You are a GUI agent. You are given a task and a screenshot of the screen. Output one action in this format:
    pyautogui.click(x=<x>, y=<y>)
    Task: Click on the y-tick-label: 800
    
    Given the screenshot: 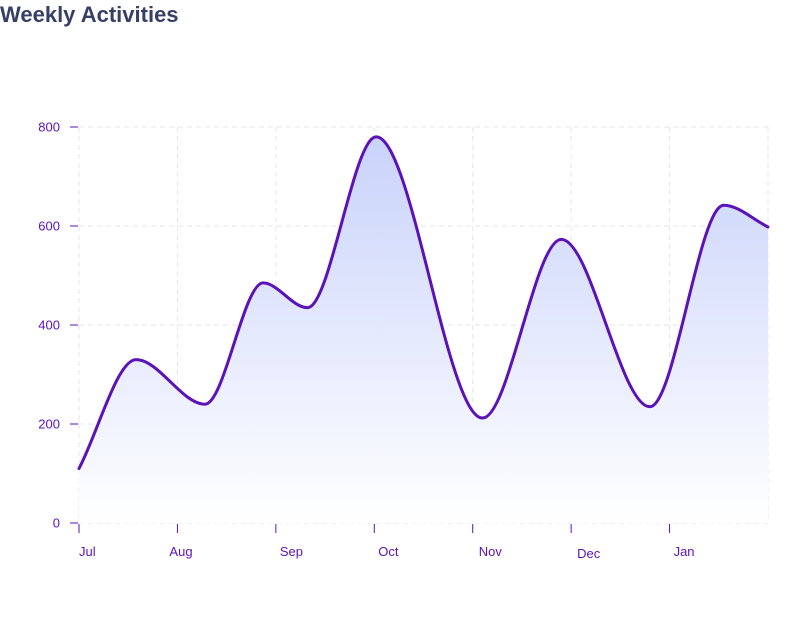 What is the action you would take?
    pyautogui.click(x=49, y=127)
    